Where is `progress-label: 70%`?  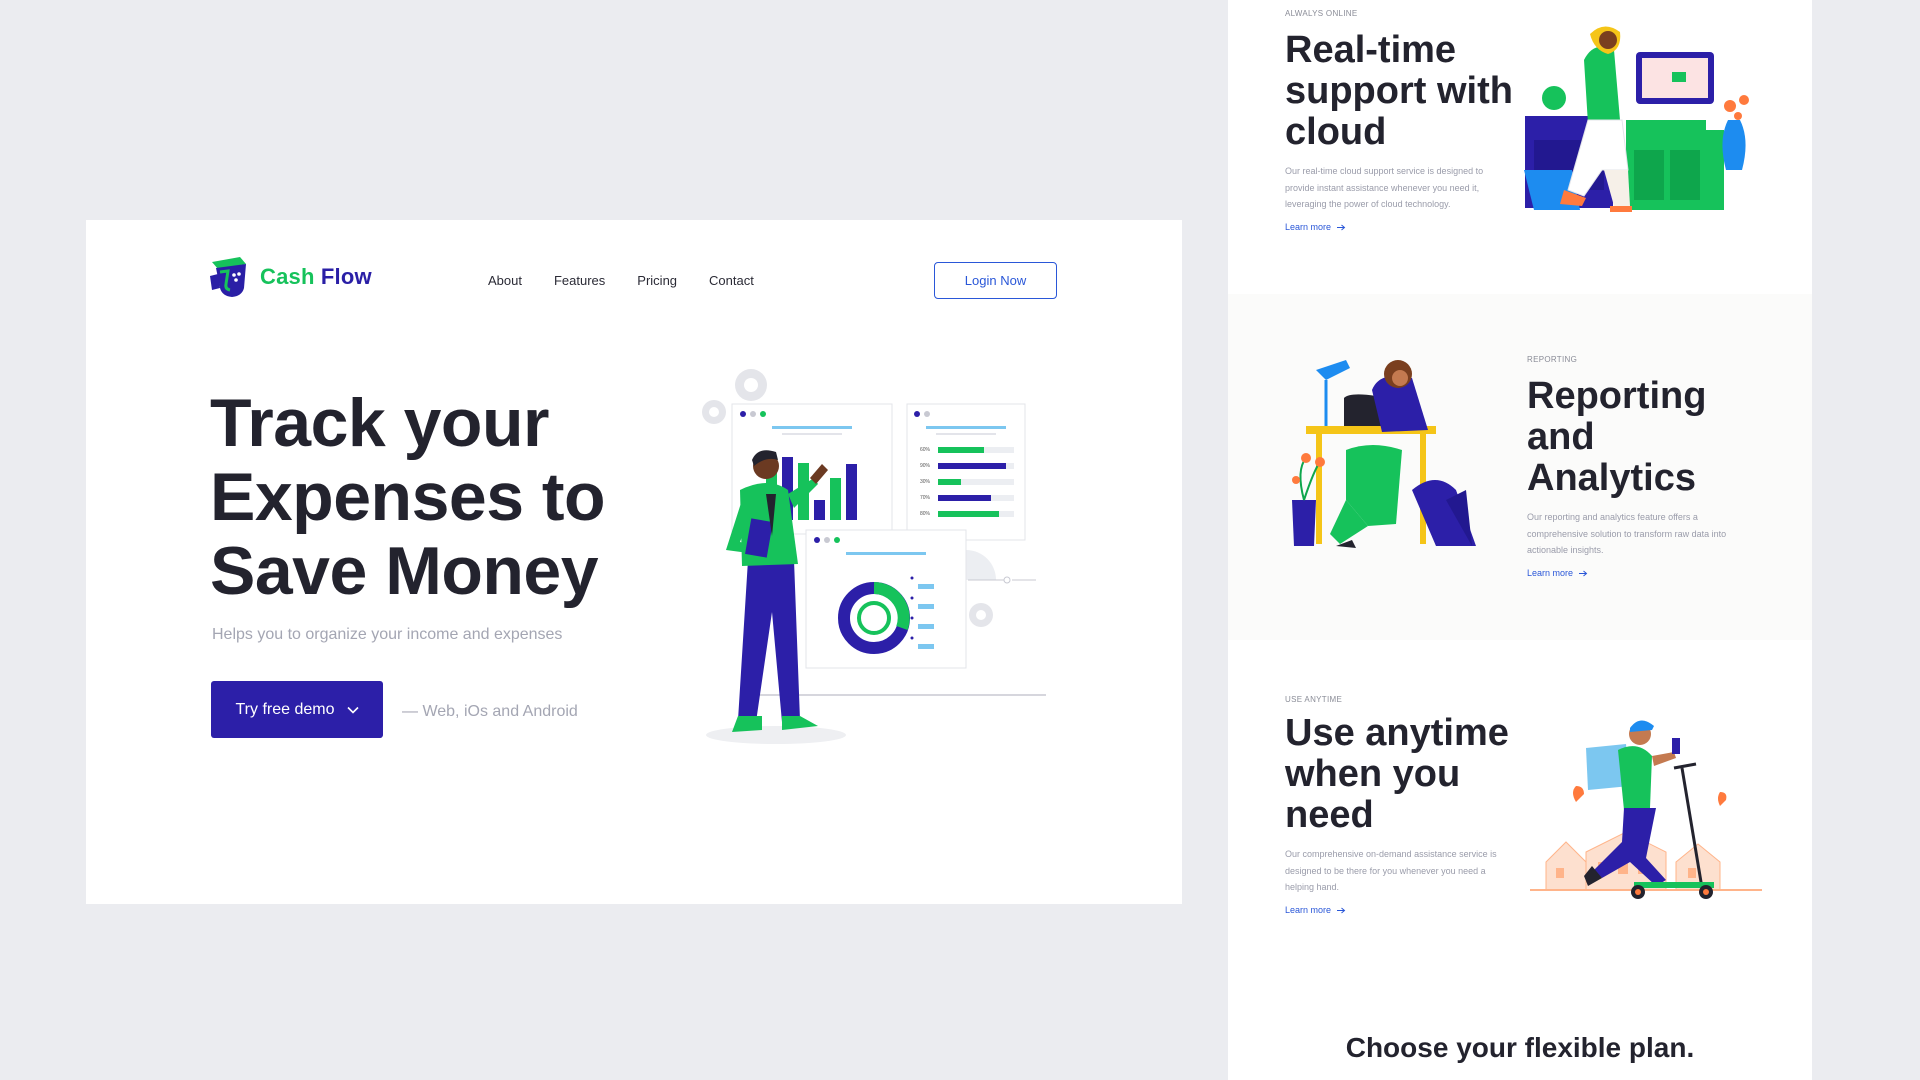
progress-label: 70% is located at coordinates (925, 498).